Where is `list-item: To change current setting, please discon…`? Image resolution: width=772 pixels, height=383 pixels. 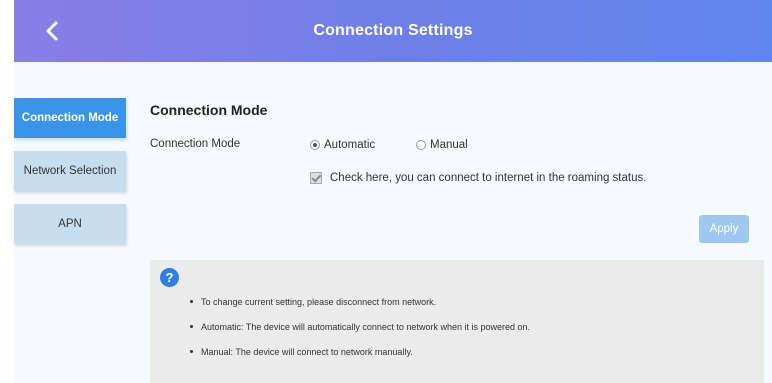 list-item: To change current setting, please discon… is located at coordinates (360, 309).